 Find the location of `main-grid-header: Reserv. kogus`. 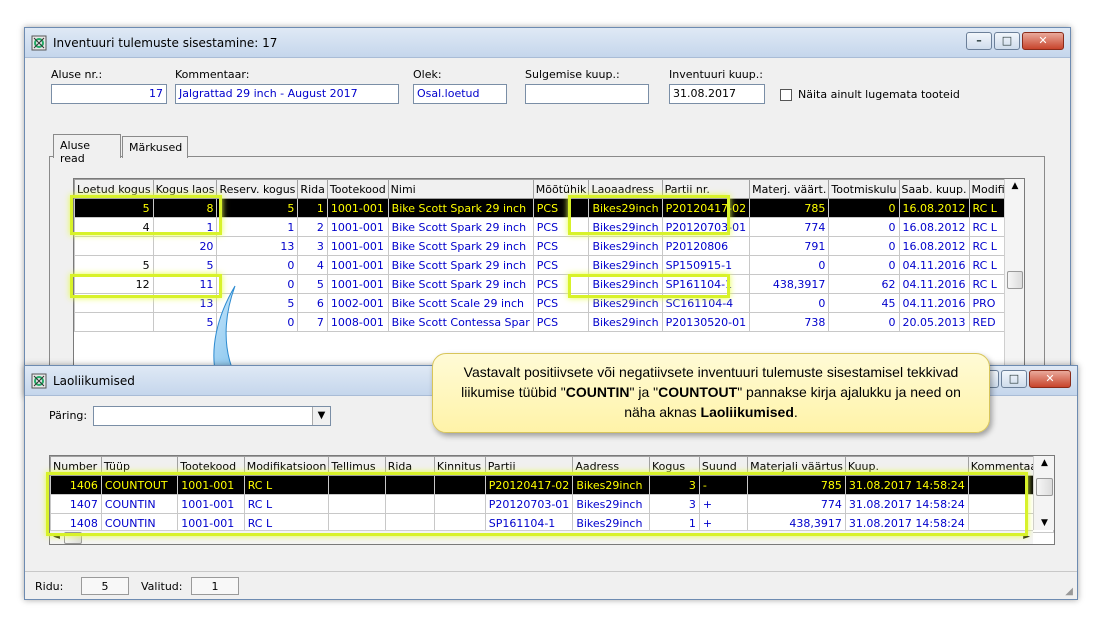

main-grid-header: Reserv. kogus is located at coordinates (257, 189).